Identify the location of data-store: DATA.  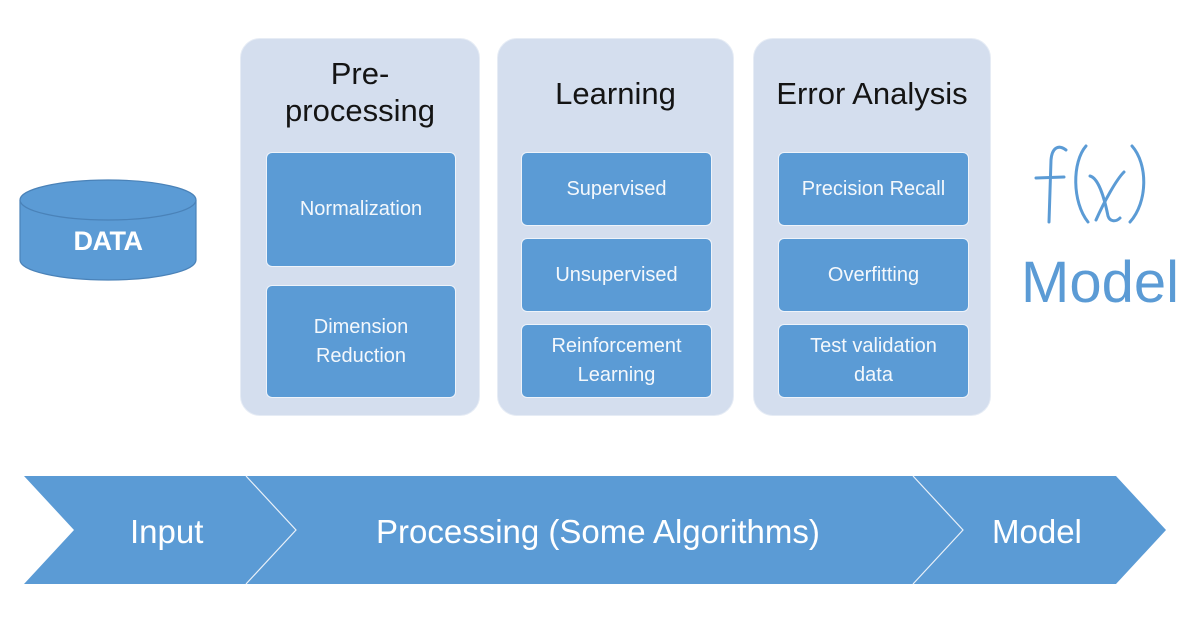
(108, 231).